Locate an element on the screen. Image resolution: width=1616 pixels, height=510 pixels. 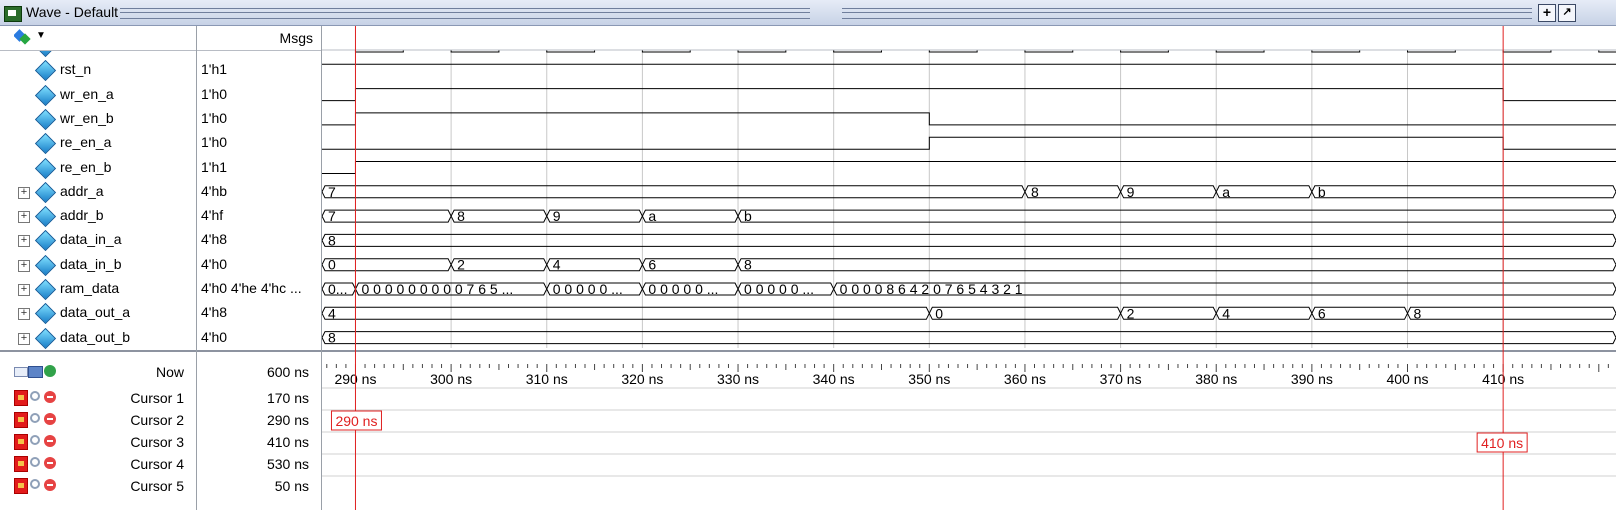
signal-name: wr_en_a is located at coordinates (87, 93).